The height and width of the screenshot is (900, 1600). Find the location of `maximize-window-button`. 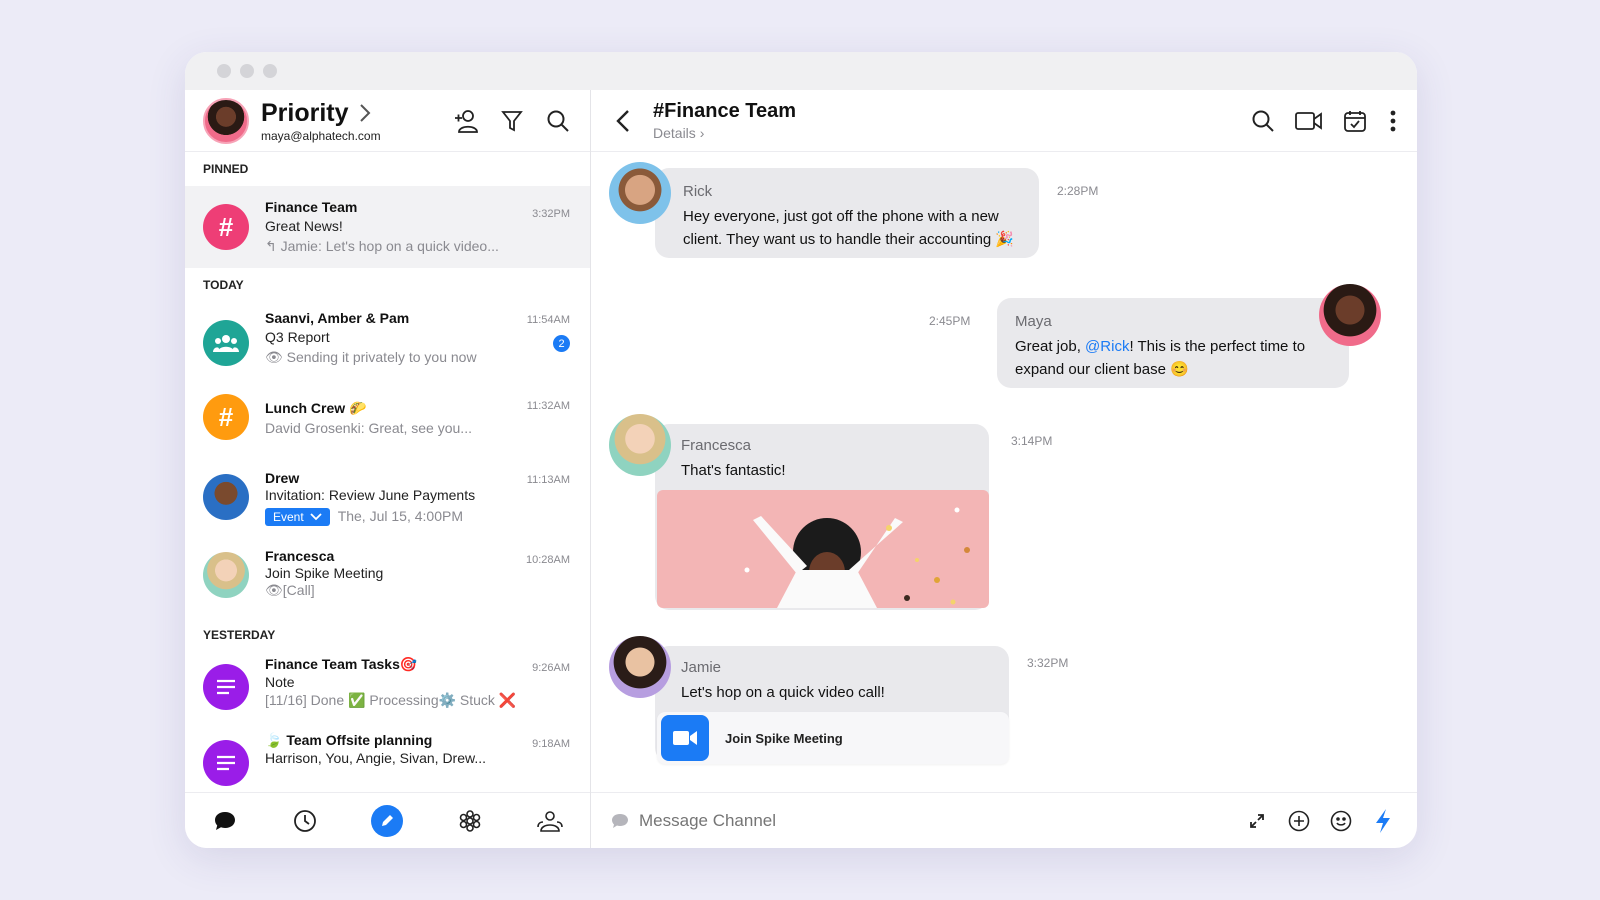

maximize-window-button is located at coordinates (270, 71).